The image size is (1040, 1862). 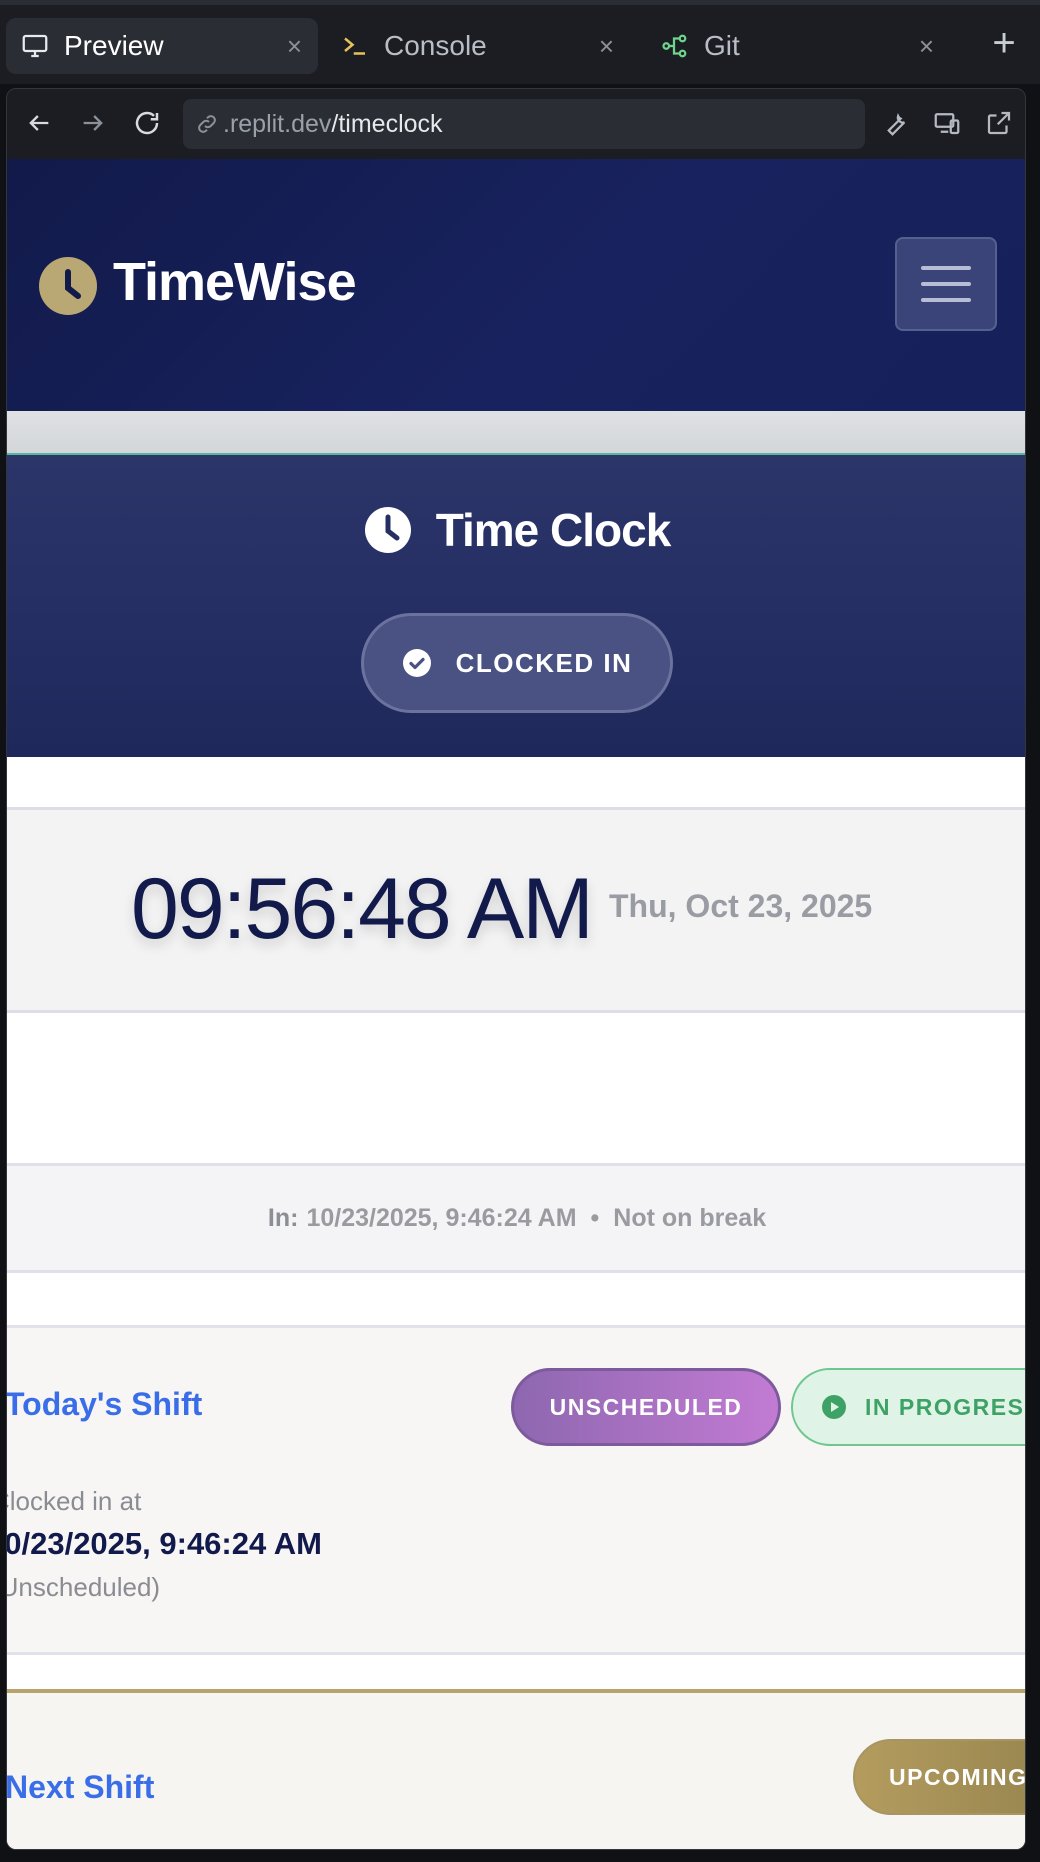 I want to click on brand-name: TimeWise, so click(x=235, y=282).